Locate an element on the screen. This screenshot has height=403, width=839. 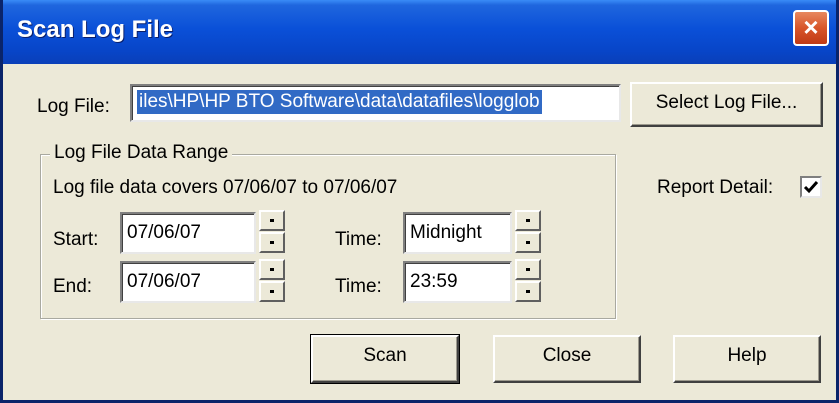
data-range-title: Log File Data Range is located at coordinates (141, 153).